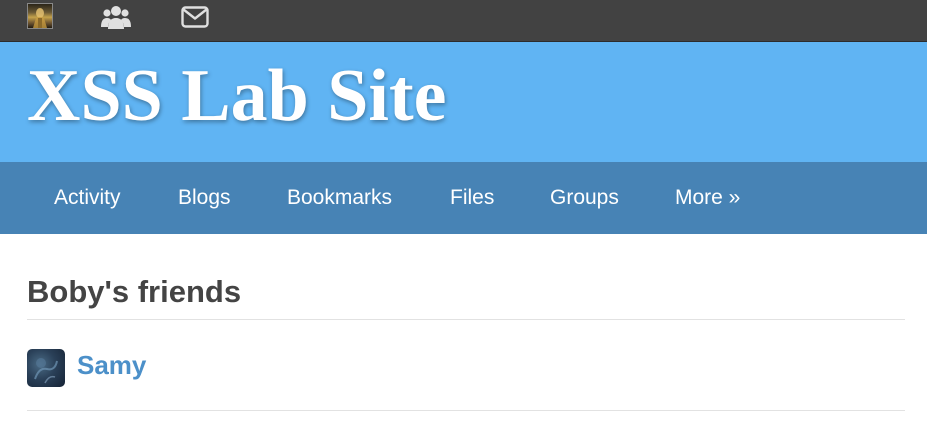 The image size is (927, 447). What do you see at coordinates (466, 319) in the screenshot?
I see `title-divider` at bounding box center [466, 319].